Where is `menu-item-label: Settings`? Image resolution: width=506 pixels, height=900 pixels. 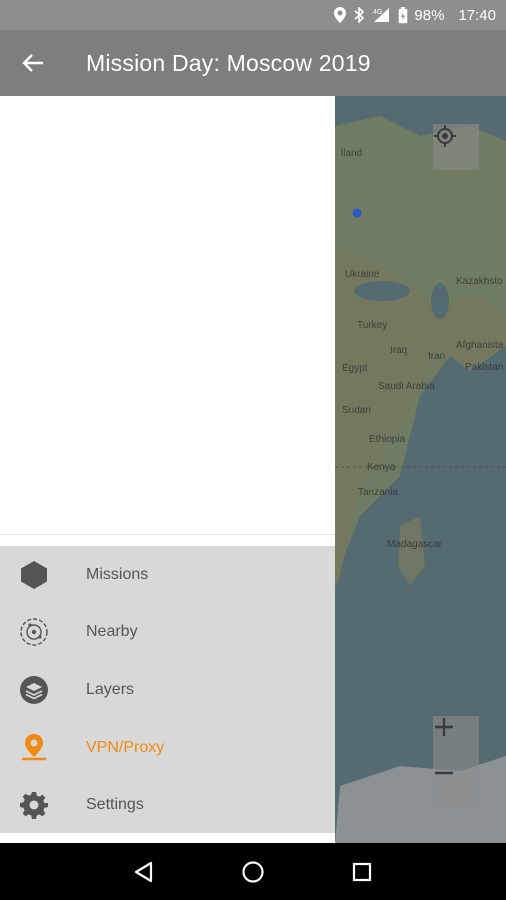 menu-item-label: Settings is located at coordinates (115, 805).